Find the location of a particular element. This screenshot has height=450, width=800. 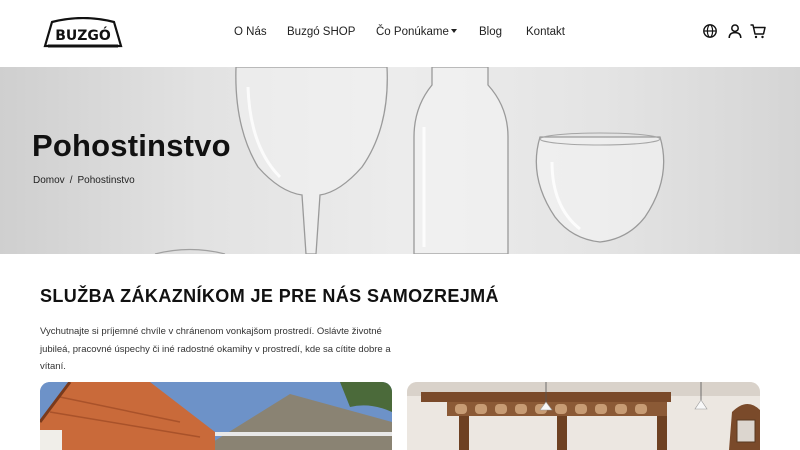

globe-icon is located at coordinates (710, 31).